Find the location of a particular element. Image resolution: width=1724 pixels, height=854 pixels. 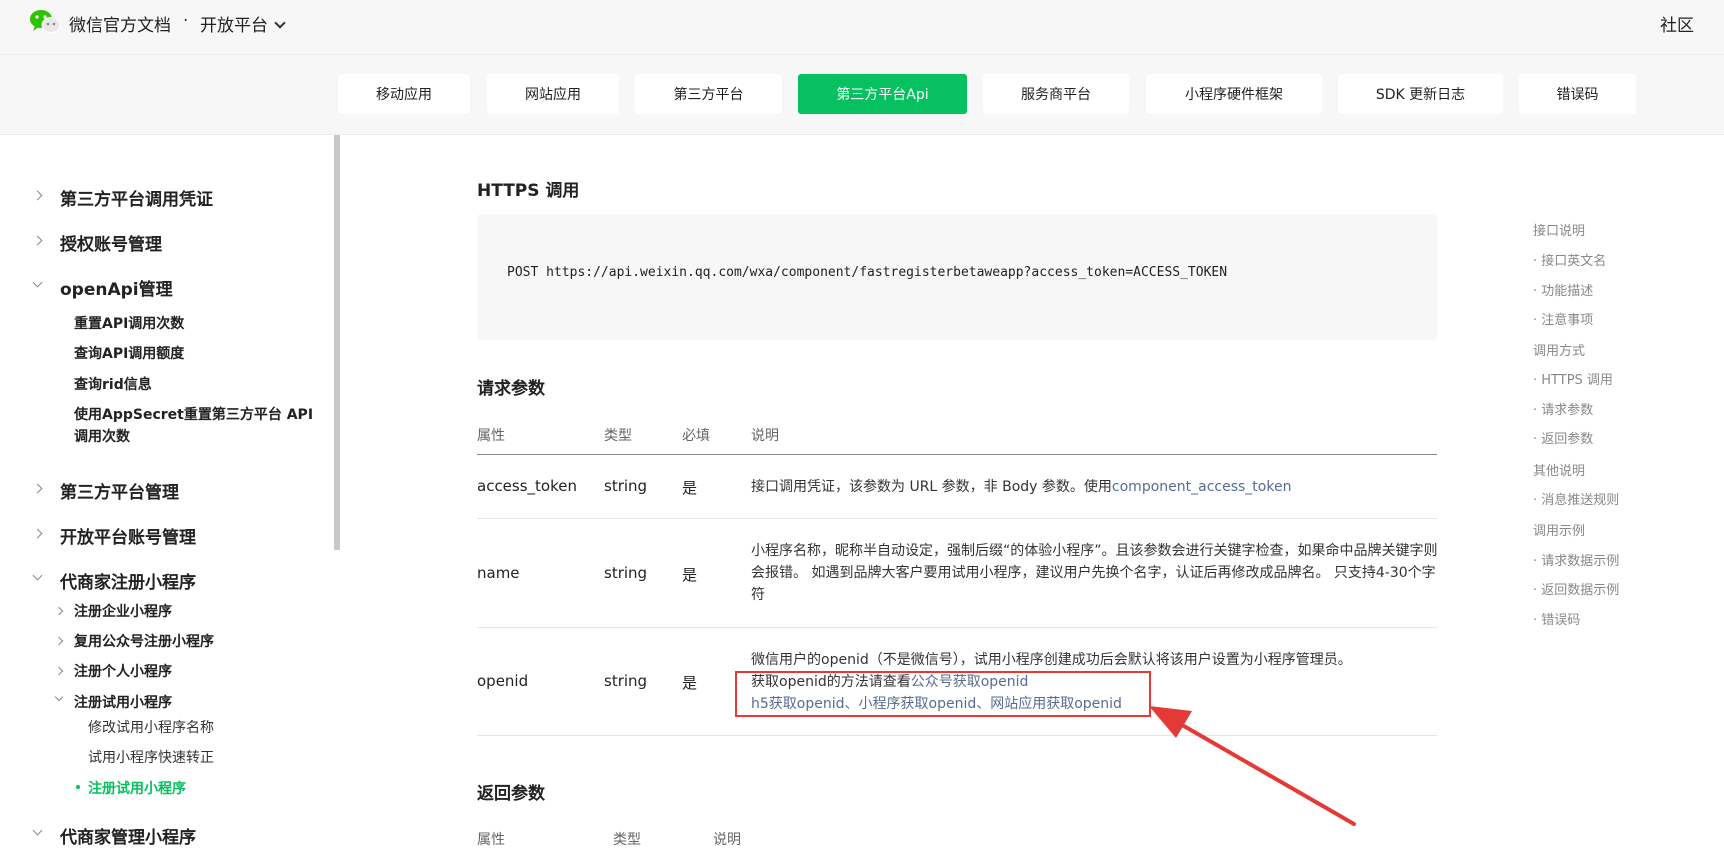

sidebar-item-register-enterprise: 注册企业小程序 is located at coordinates (123, 611).